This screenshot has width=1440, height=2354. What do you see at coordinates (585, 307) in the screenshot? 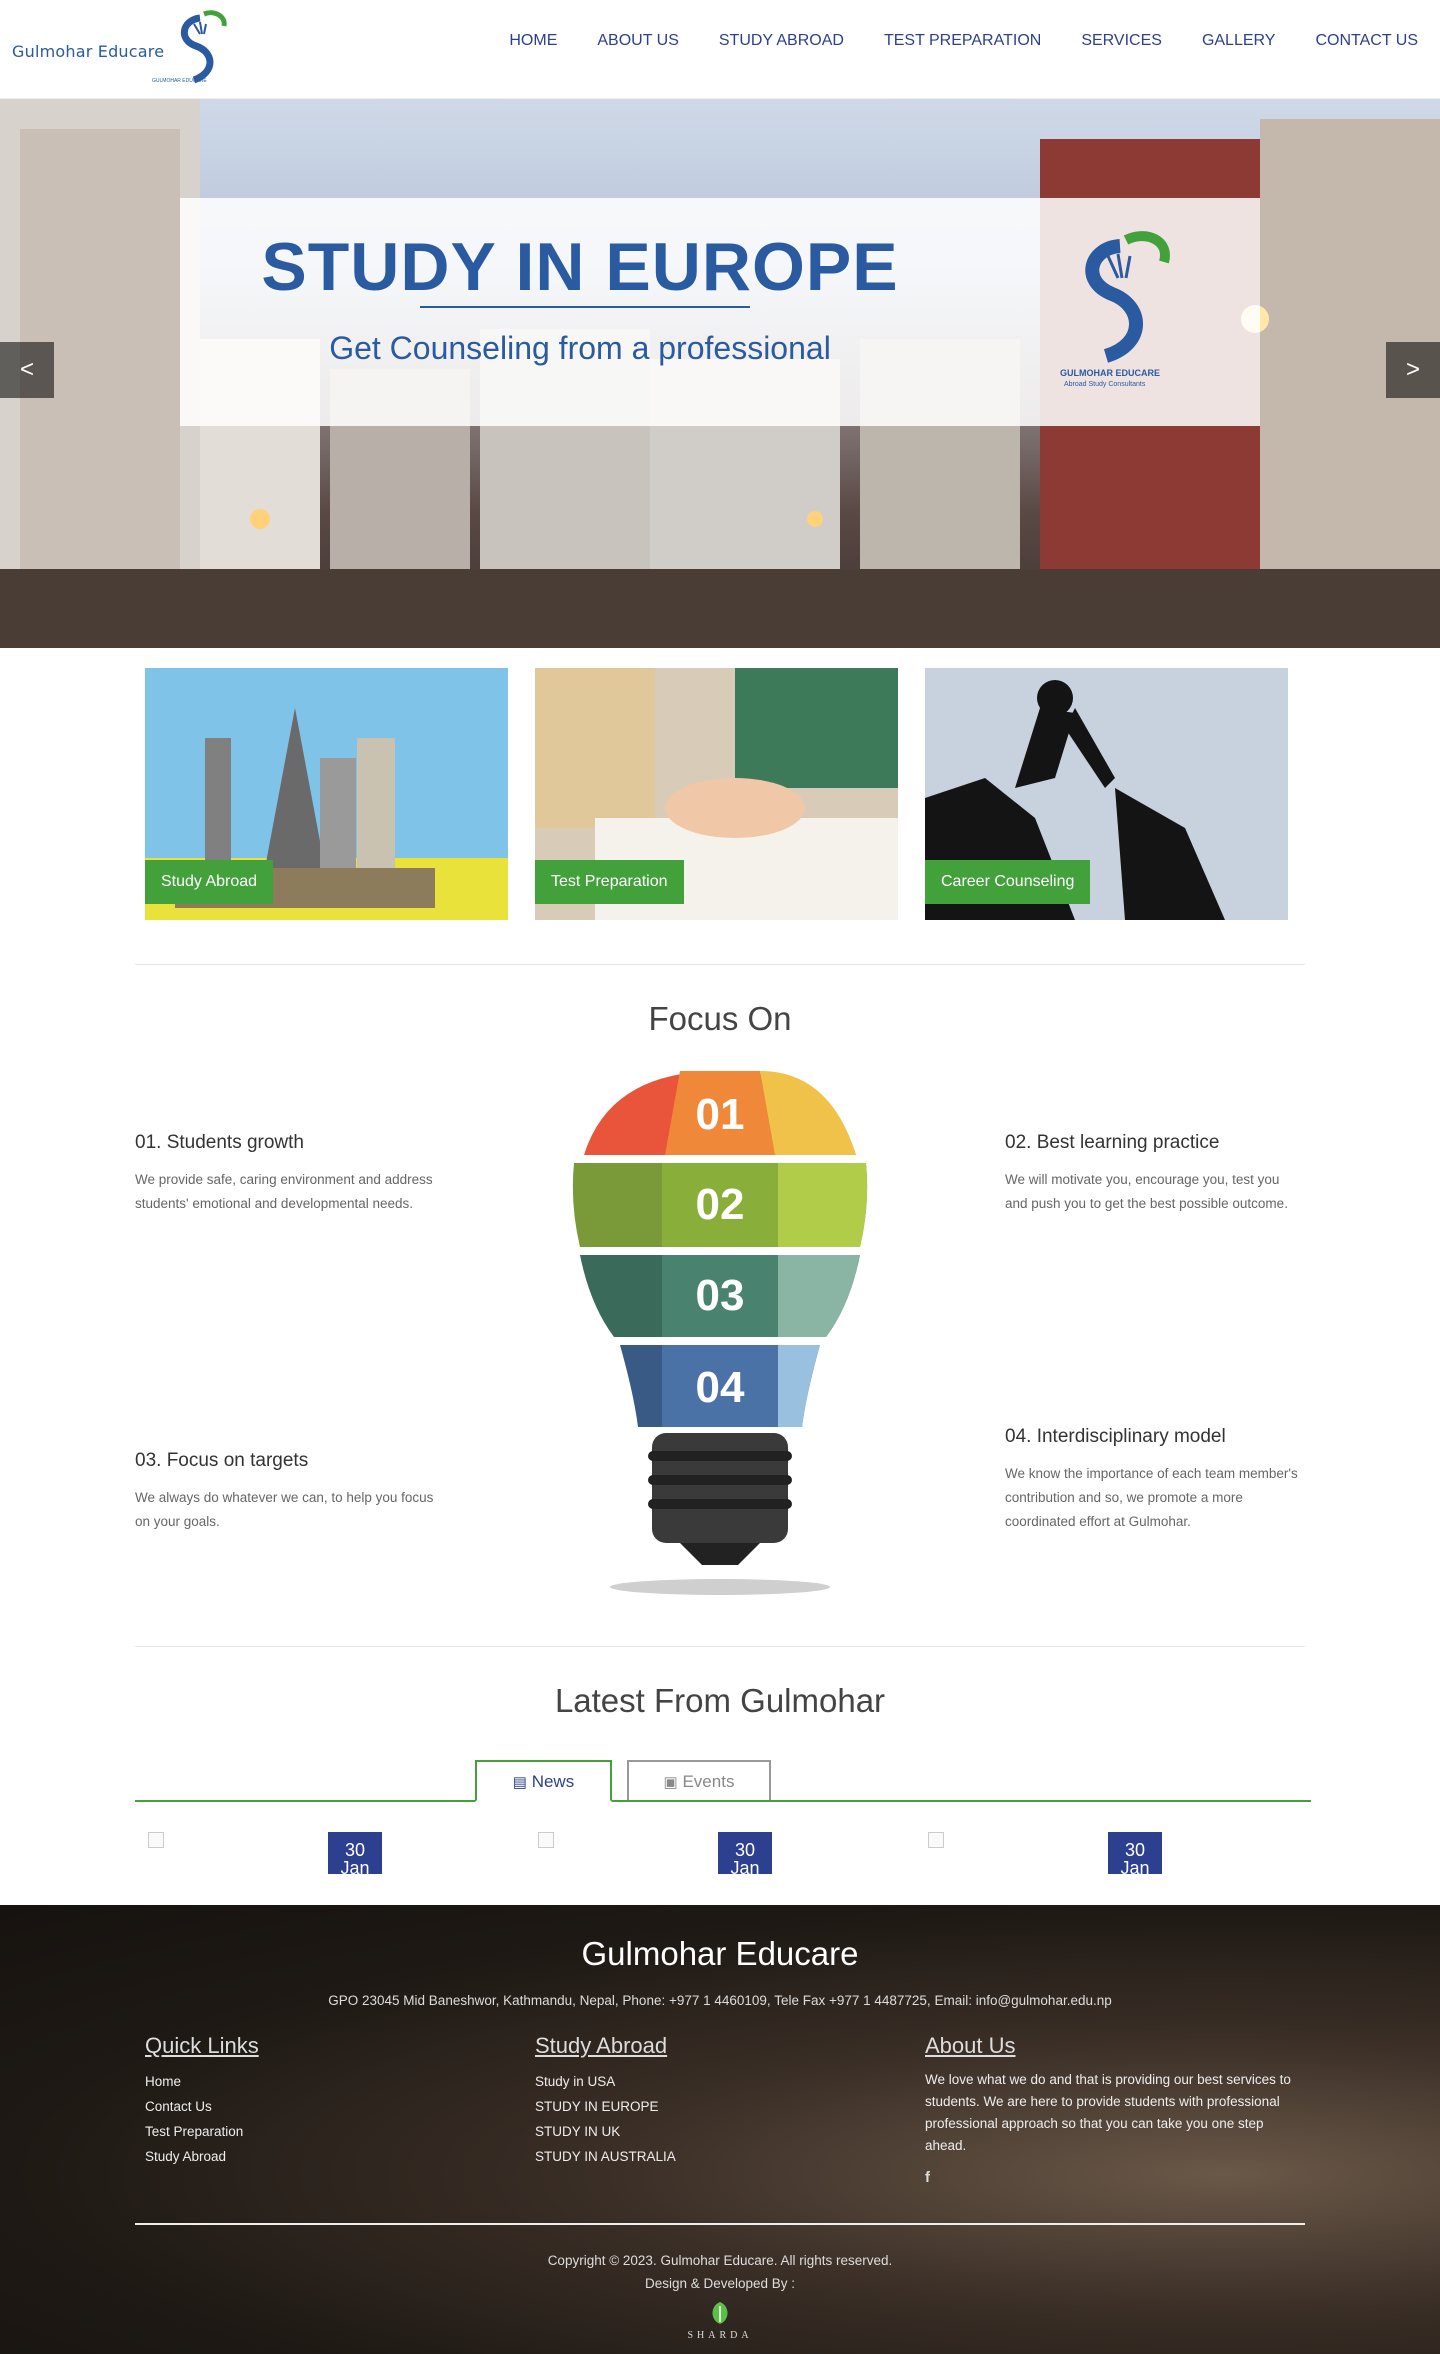
I see `hero-divider` at bounding box center [585, 307].